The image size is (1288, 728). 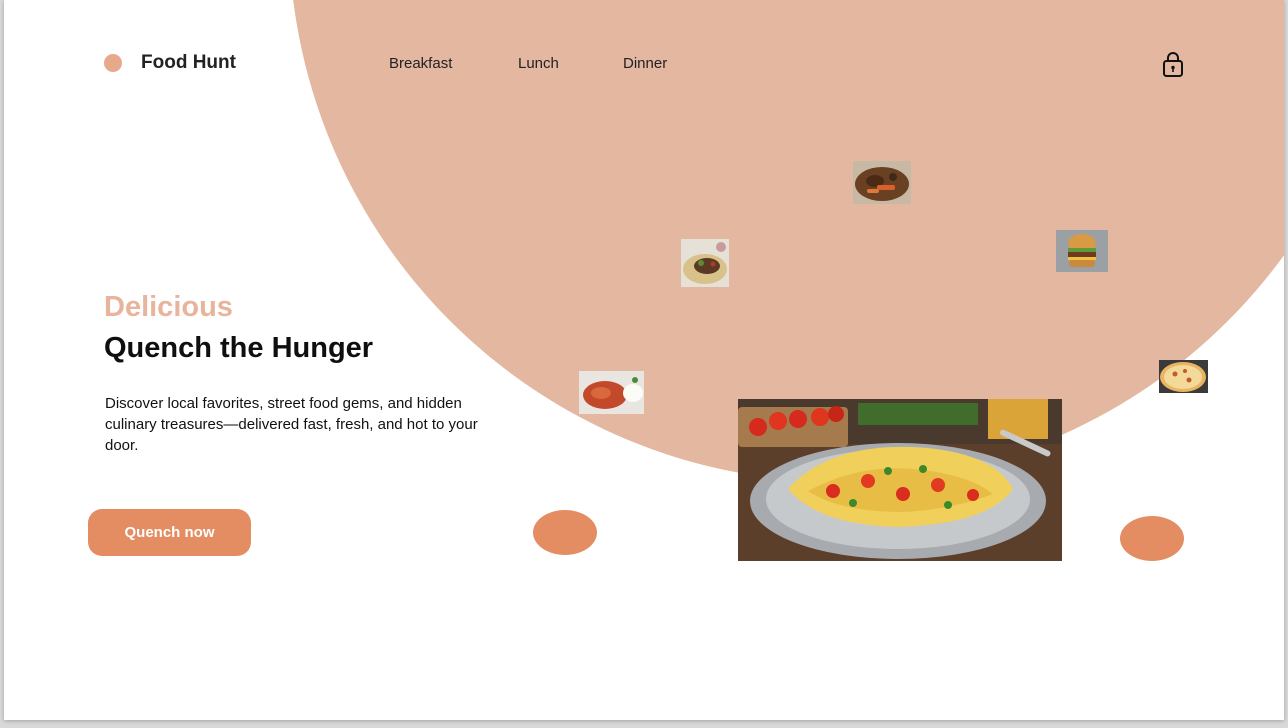 I want to click on food-image-omelette, so click(x=900, y=480).